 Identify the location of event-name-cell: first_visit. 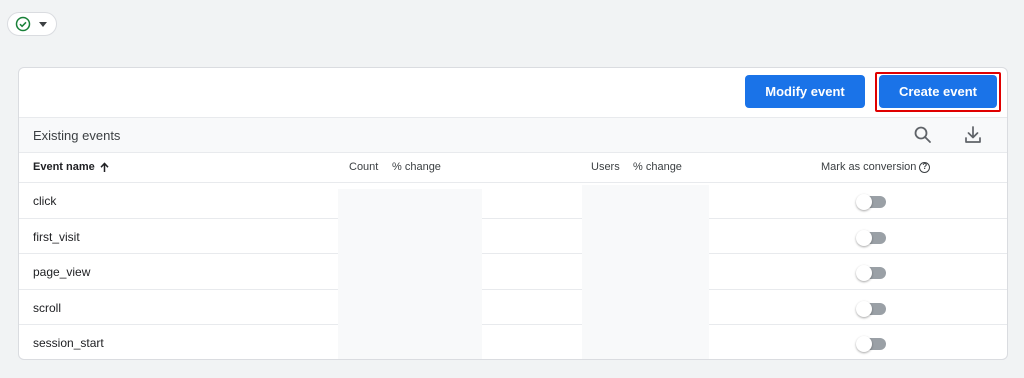
(56, 236).